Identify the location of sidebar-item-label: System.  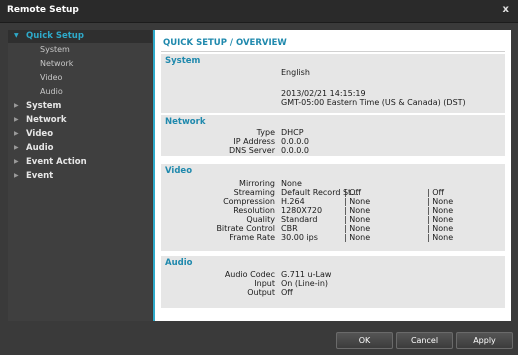
(44, 106).